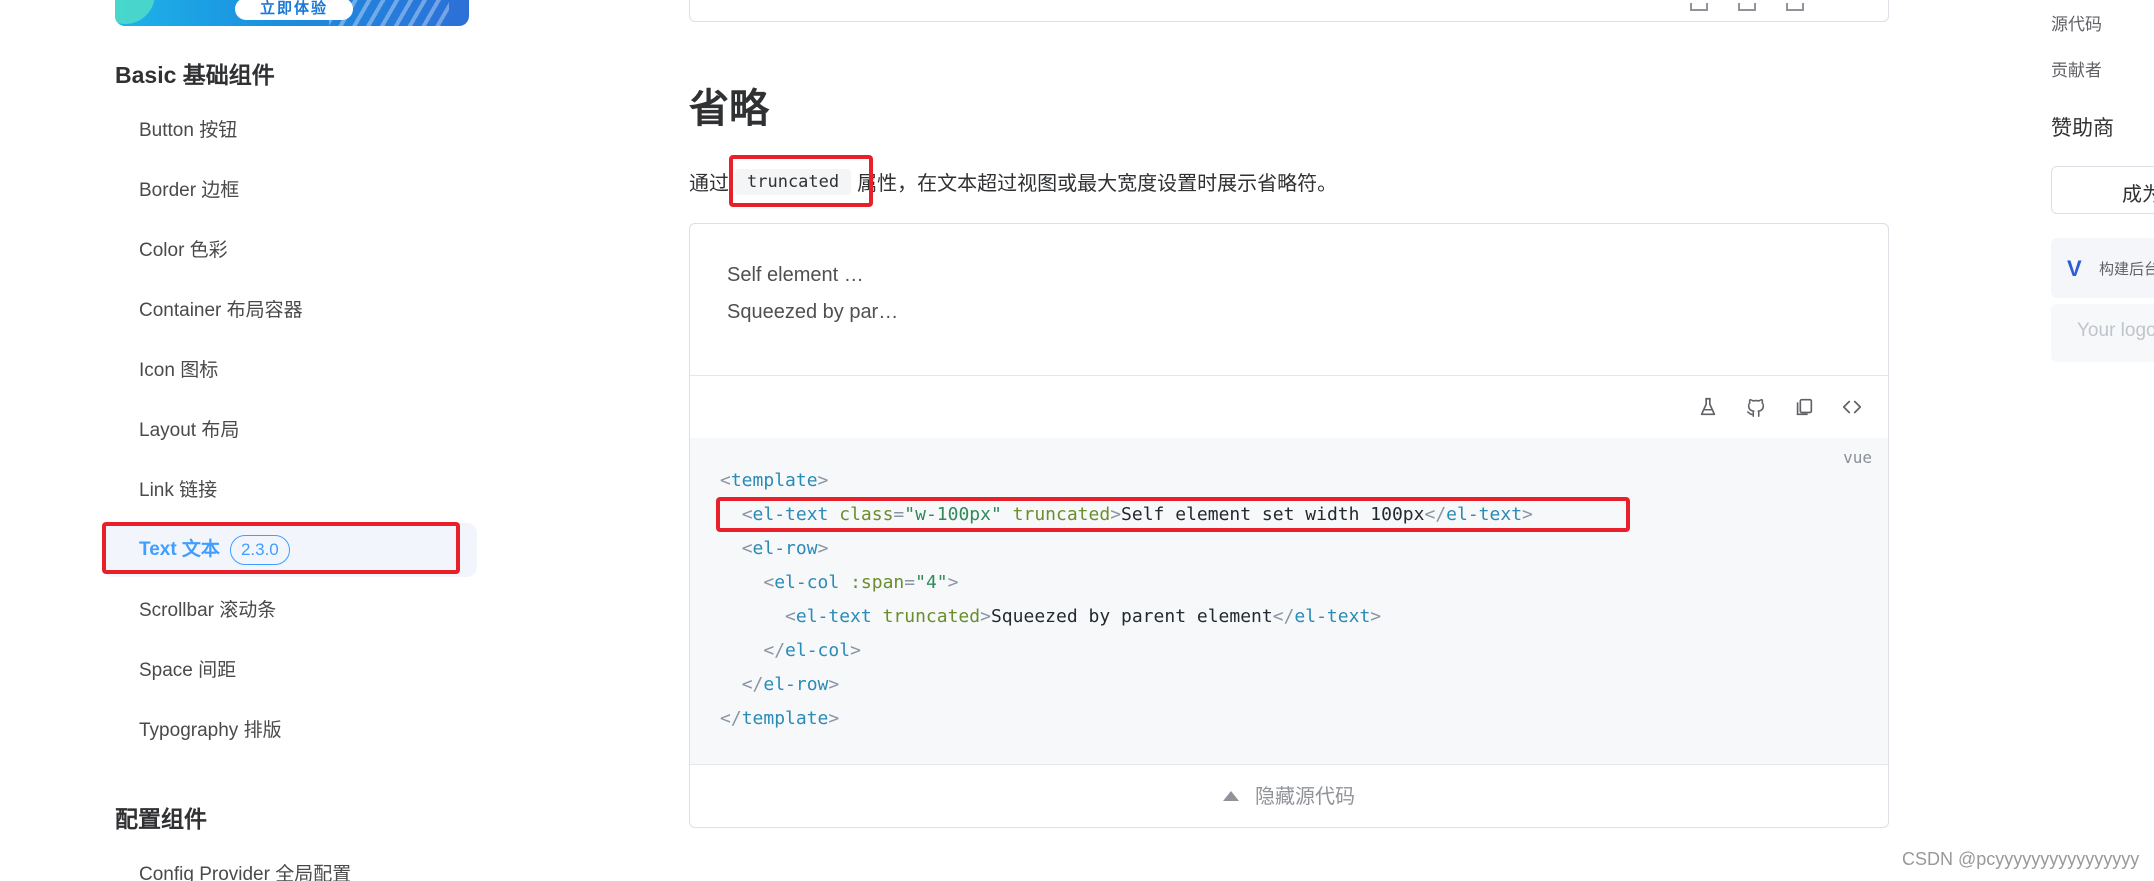  What do you see at coordinates (1131, 616) in the screenshot?
I see `code-text: Squeezed by parent element` at bounding box center [1131, 616].